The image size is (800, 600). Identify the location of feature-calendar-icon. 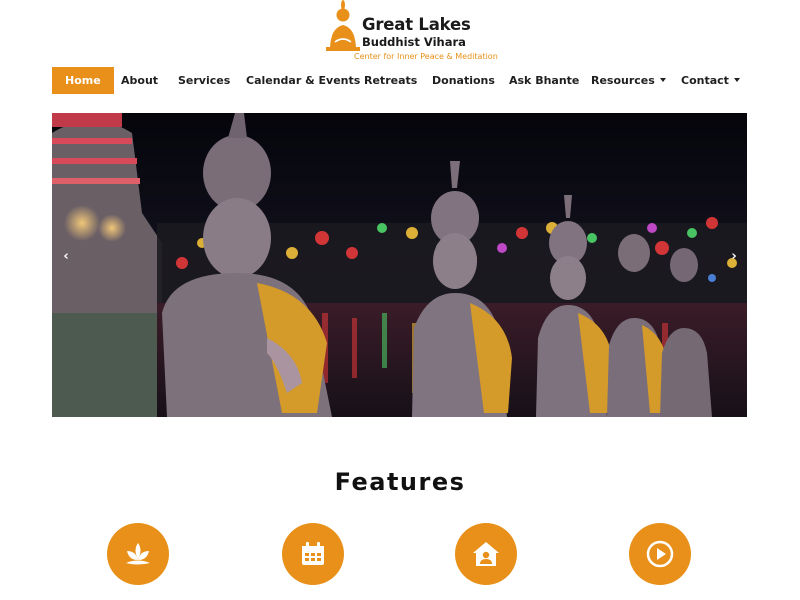
(313, 554).